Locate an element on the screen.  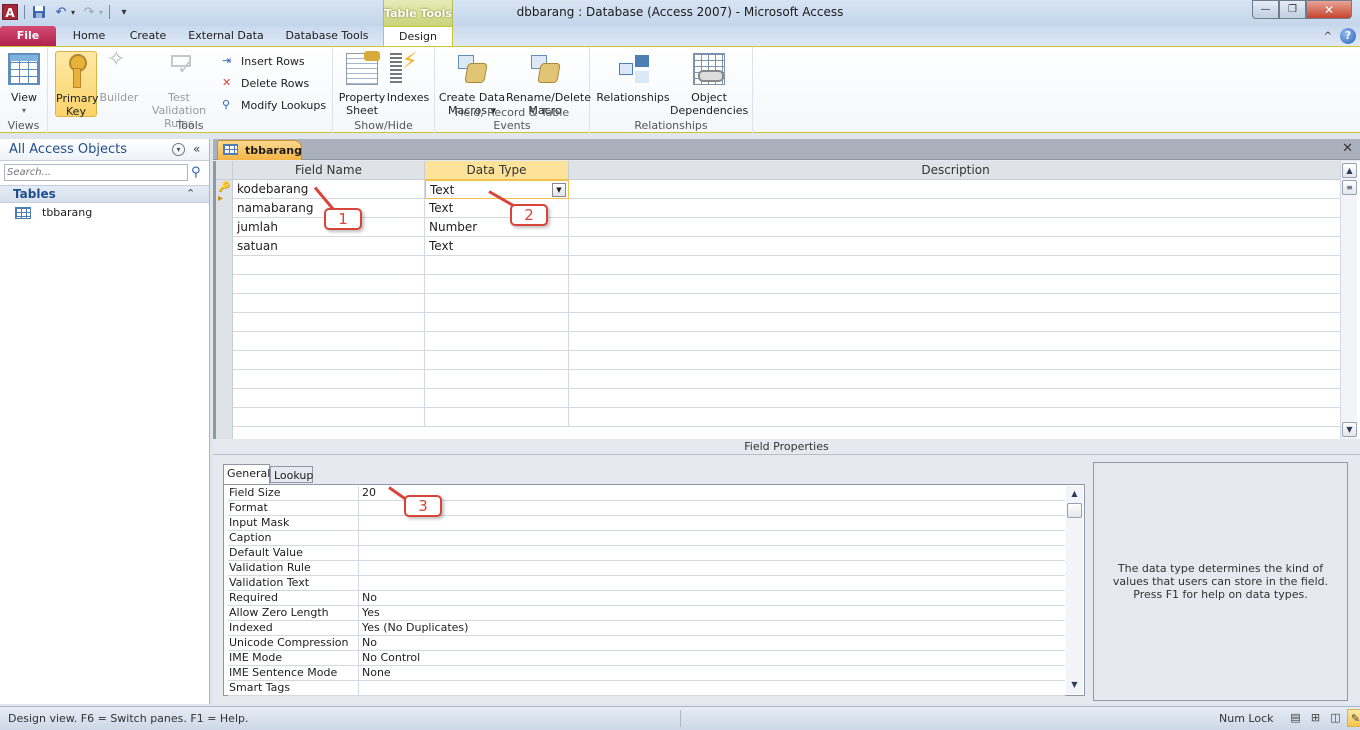
select-all-corner is located at coordinates (224, 170).